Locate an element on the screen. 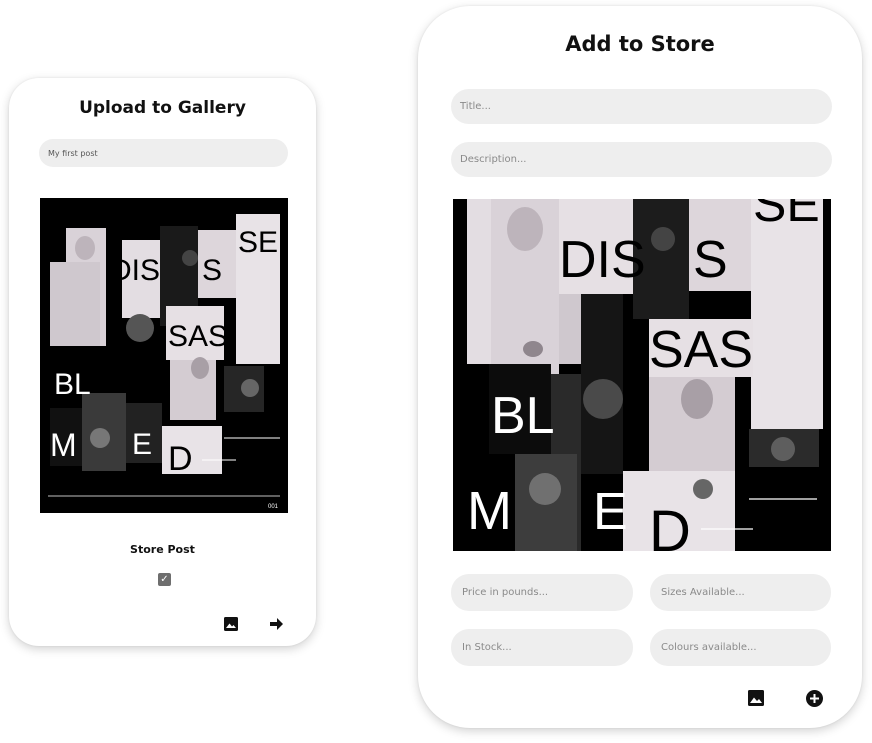 Image resolution: width=872 pixels, height=743 pixels. store-title: Add to Store is located at coordinates (640, 44).